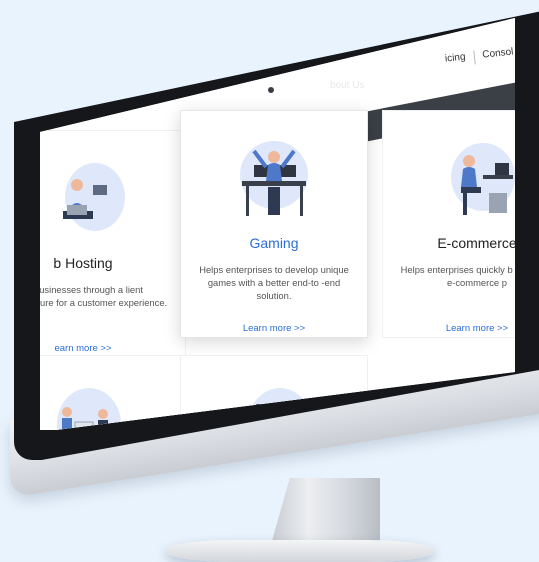  Describe the element at coordinates (83, 263) in the screenshot. I see `card-title: b Hosting` at that location.